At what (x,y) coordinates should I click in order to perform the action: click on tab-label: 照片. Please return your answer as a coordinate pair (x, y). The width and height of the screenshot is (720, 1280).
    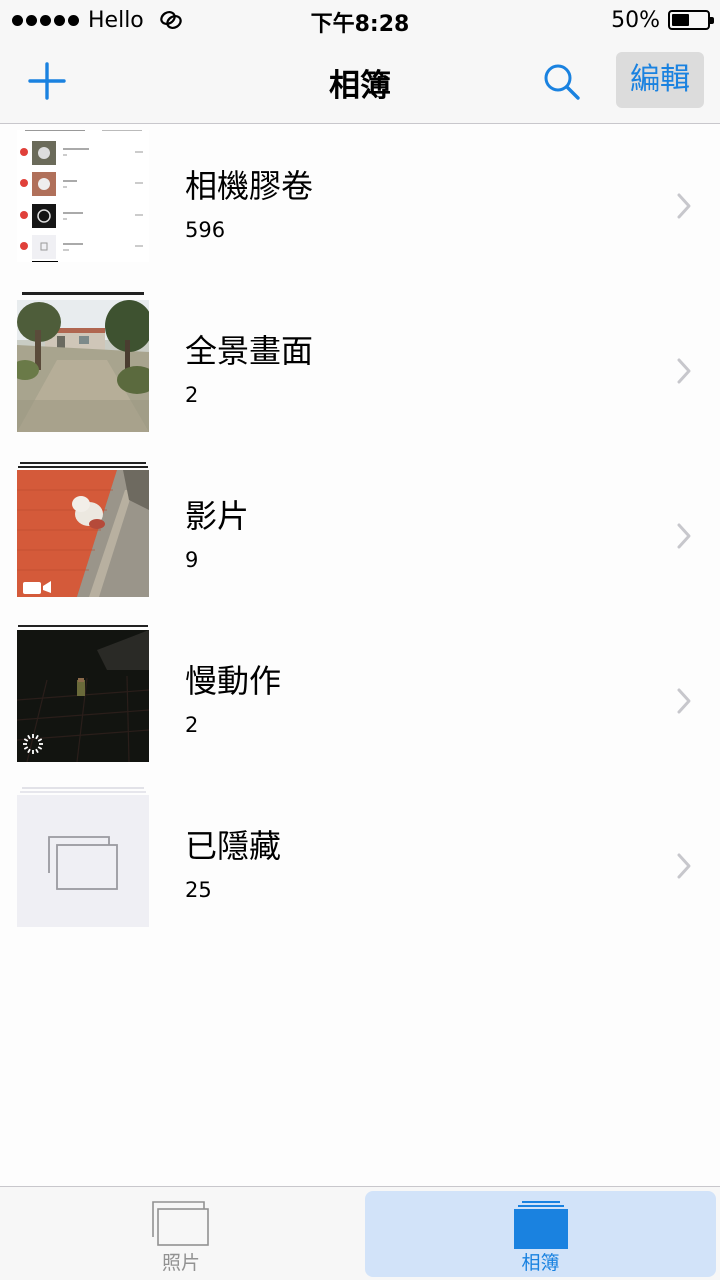
    Looking at the image, I should click on (180, 1263).